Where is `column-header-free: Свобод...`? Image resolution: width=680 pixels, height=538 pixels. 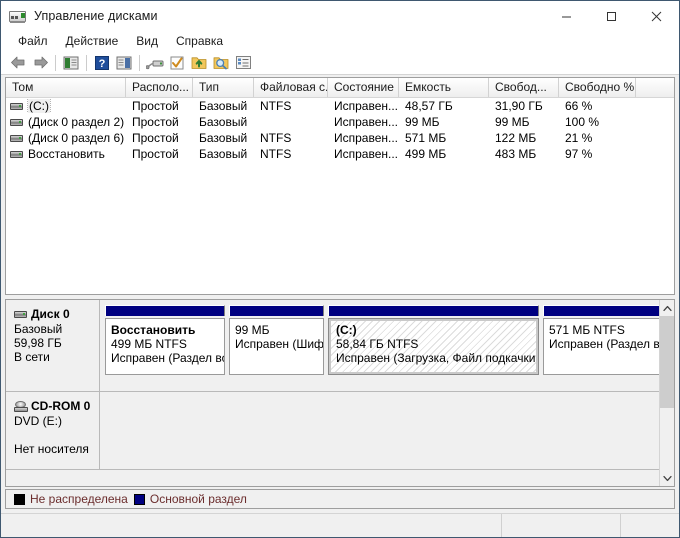 column-header-free: Свобод... is located at coordinates (524, 87).